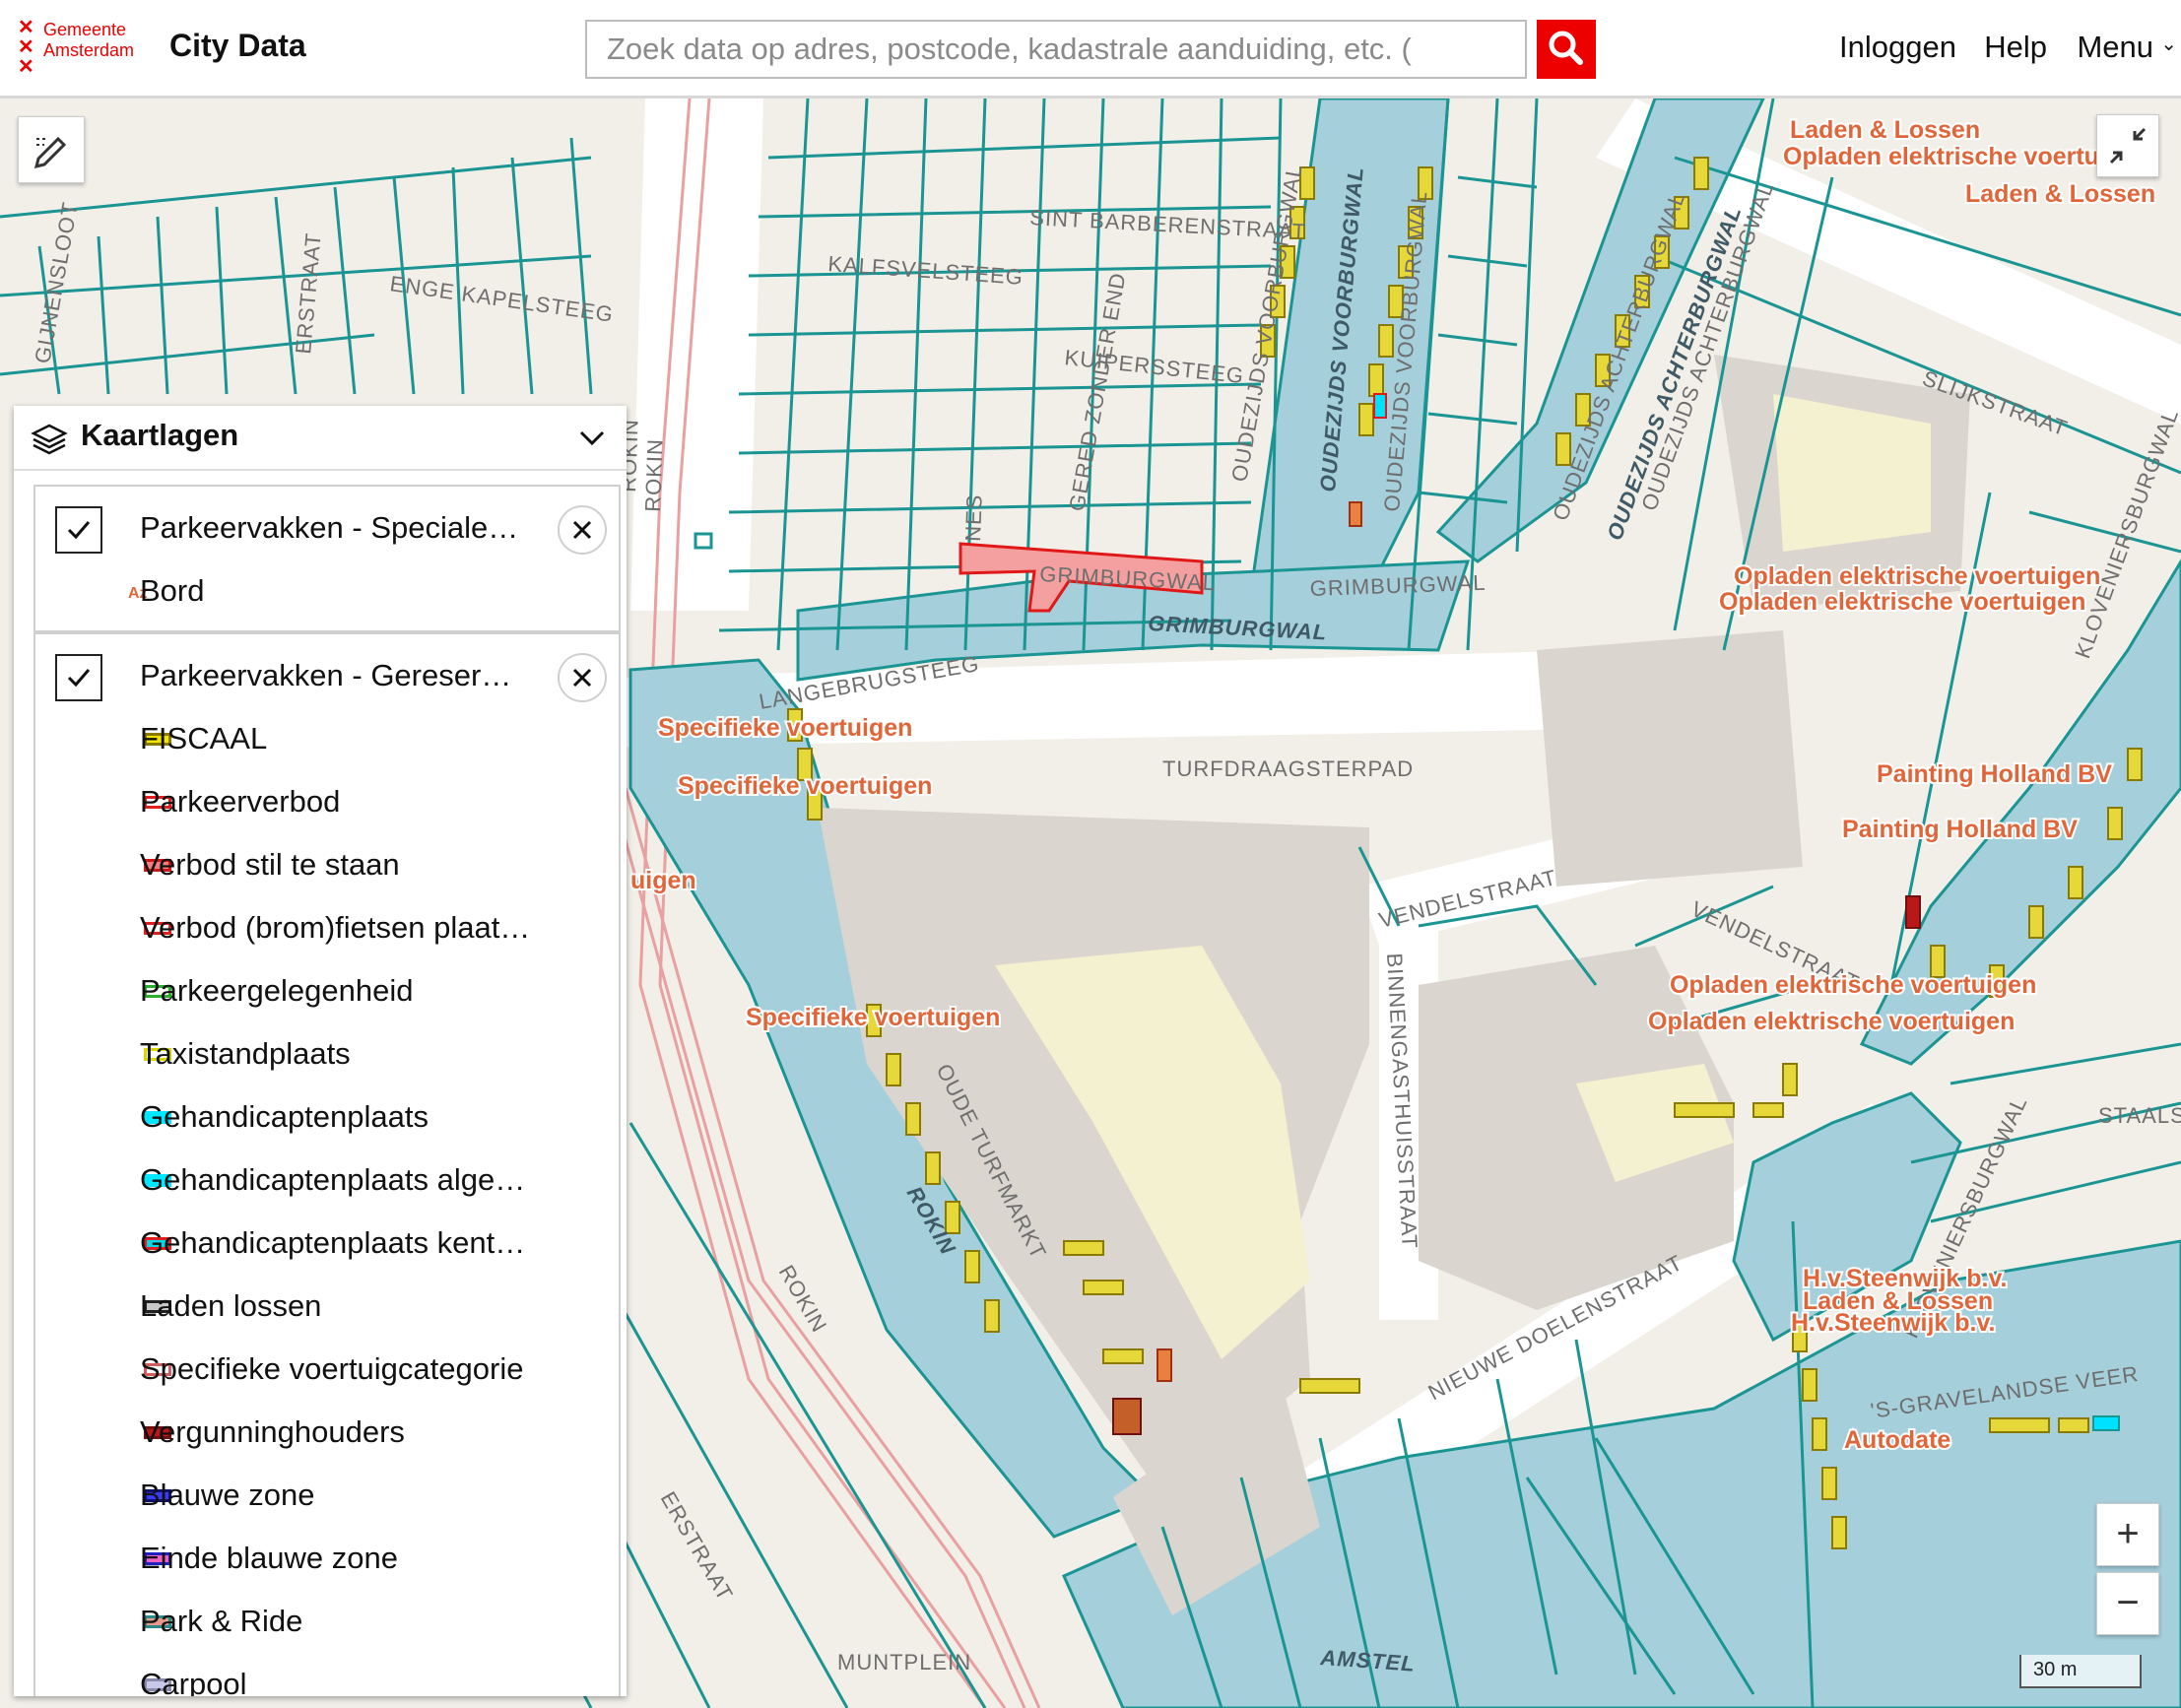 The width and height of the screenshot is (2181, 1708). What do you see at coordinates (2127, 1534) in the screenshot?
I see `zoom-in-button: +` at bounding box center [2127, 1534].